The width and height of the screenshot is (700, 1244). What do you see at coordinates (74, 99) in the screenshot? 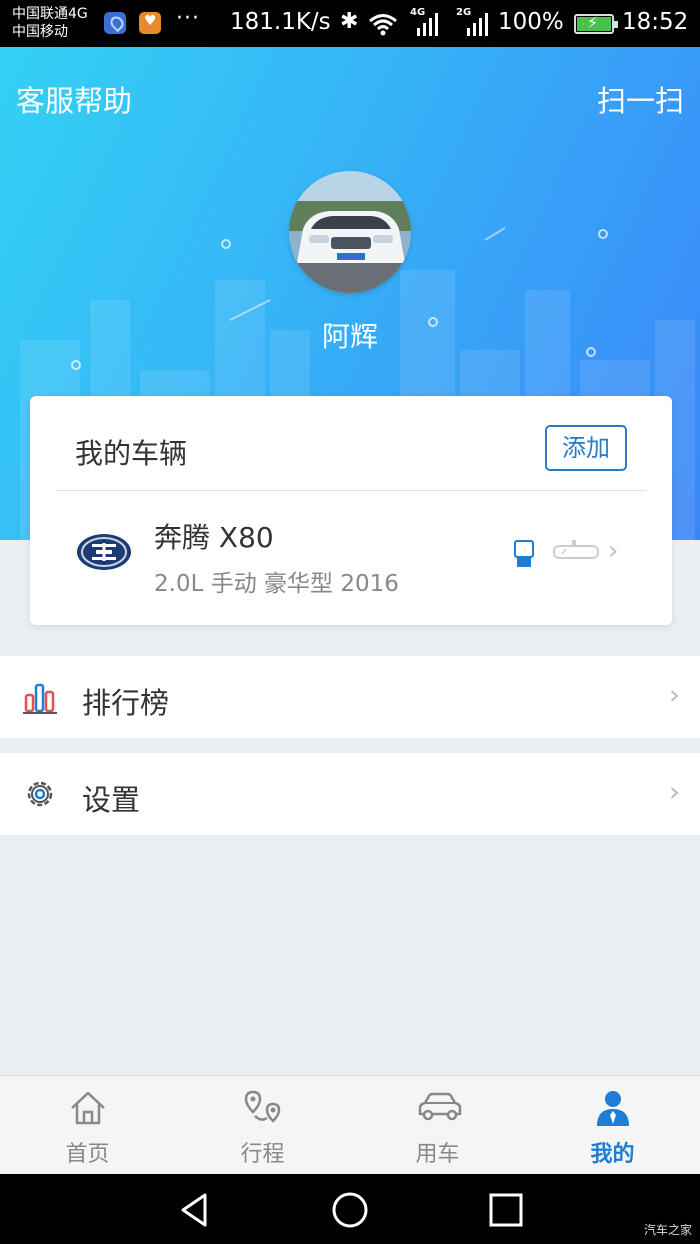
I see `customer-help-link: 客服帮助` at bounding box center [74, 99].